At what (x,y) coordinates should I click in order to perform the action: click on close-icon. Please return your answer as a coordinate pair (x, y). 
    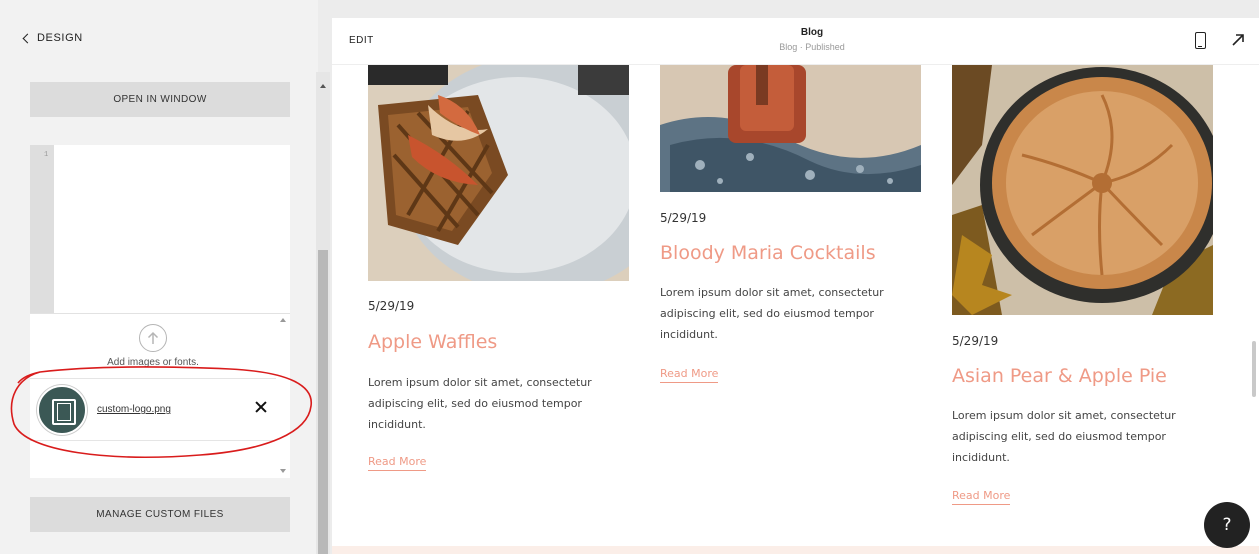
    Looking at the image, I should click on (261, 407).